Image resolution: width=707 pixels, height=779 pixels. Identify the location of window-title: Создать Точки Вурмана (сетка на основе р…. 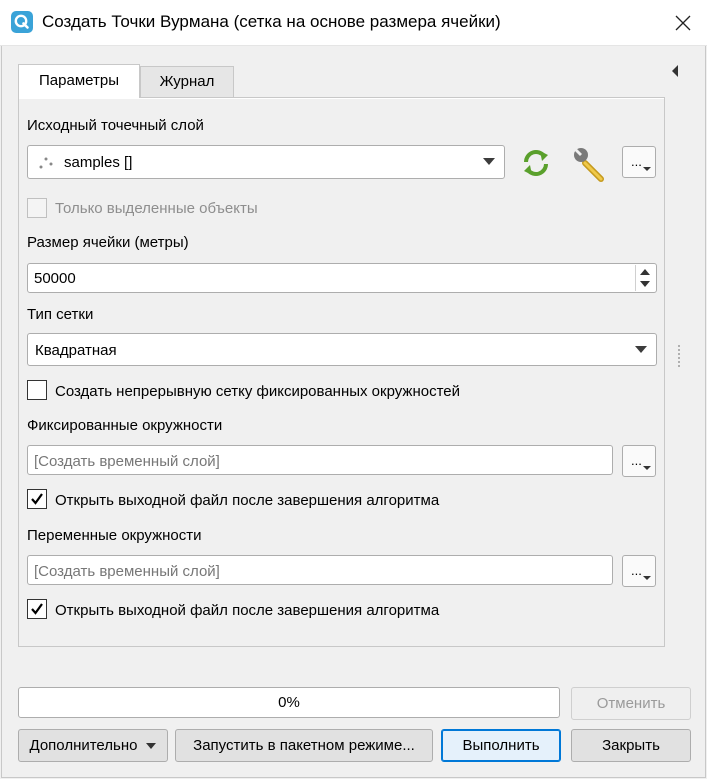
(271, 21).